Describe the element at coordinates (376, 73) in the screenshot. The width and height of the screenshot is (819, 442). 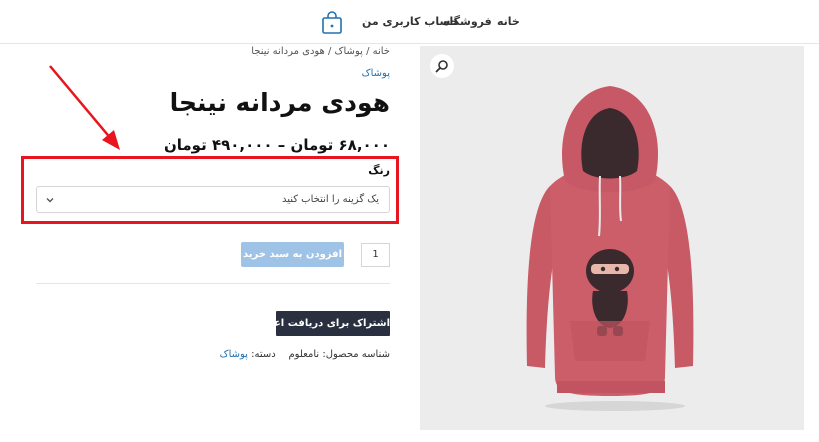
I see `category-link: پوشاک` at that location.